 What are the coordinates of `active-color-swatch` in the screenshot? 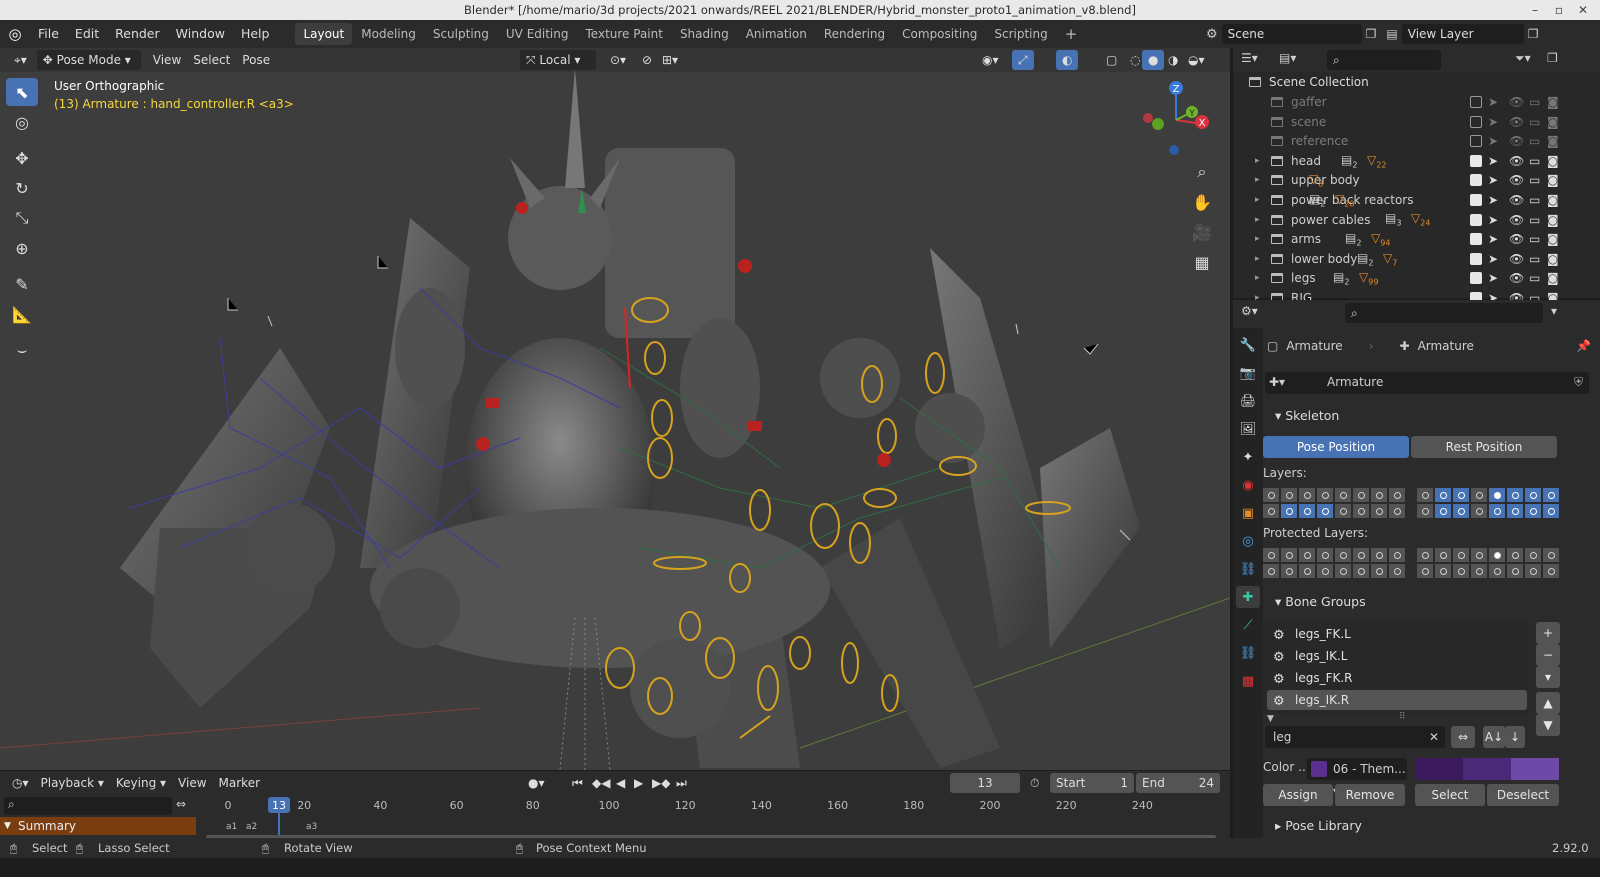 It's located at (1535, 769).